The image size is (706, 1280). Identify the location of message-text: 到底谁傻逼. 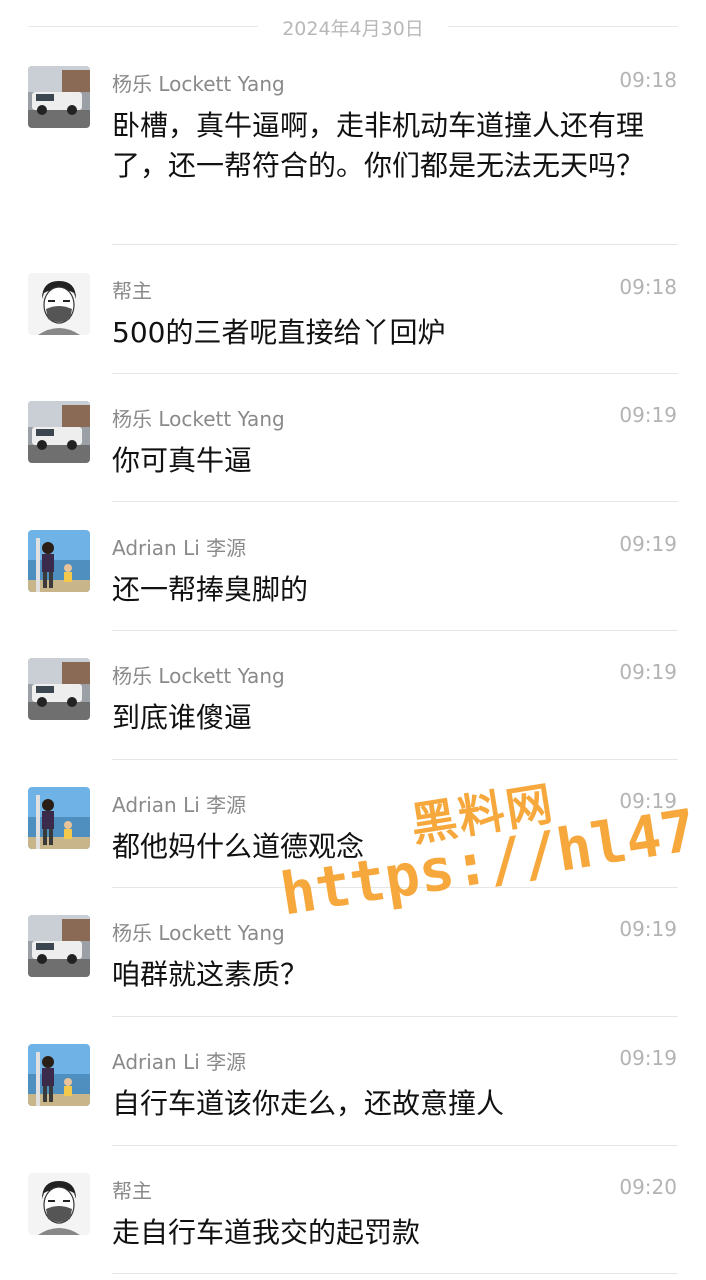
(182, 717).